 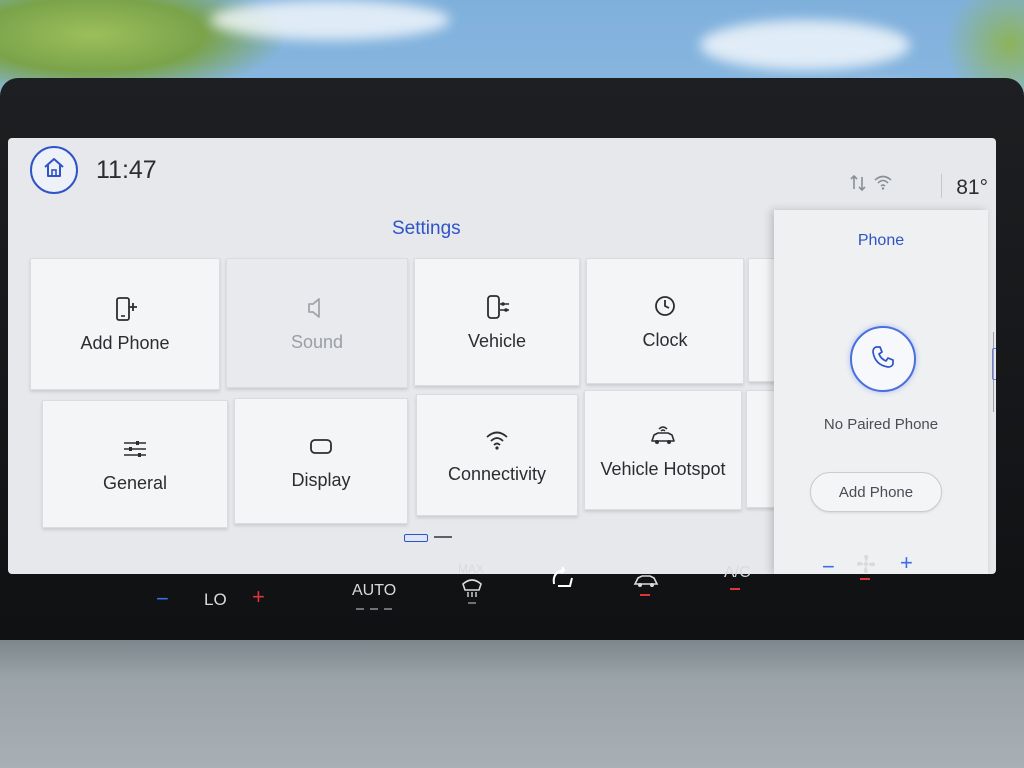 What do you see at coordinates (135, 464) in the screenshot?
I see `tile-general: General` at bounding box center [135, 464].